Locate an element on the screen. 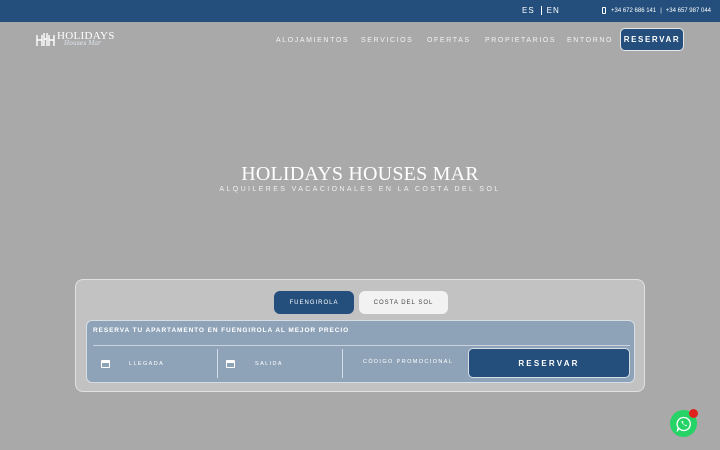 The height and width of the screenshot is (450, 720). nav-item-entorno: ENTORNO is located at coordinates (590, 40).